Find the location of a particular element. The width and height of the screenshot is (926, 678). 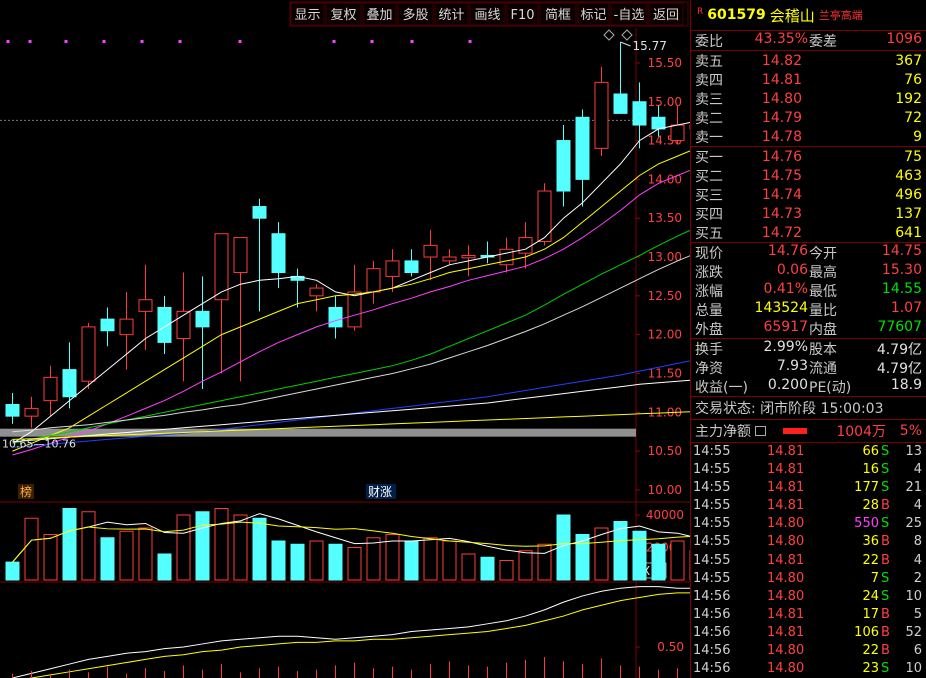

asks-level: 卖一 14.78 9 is located at coordinates (808, 136).